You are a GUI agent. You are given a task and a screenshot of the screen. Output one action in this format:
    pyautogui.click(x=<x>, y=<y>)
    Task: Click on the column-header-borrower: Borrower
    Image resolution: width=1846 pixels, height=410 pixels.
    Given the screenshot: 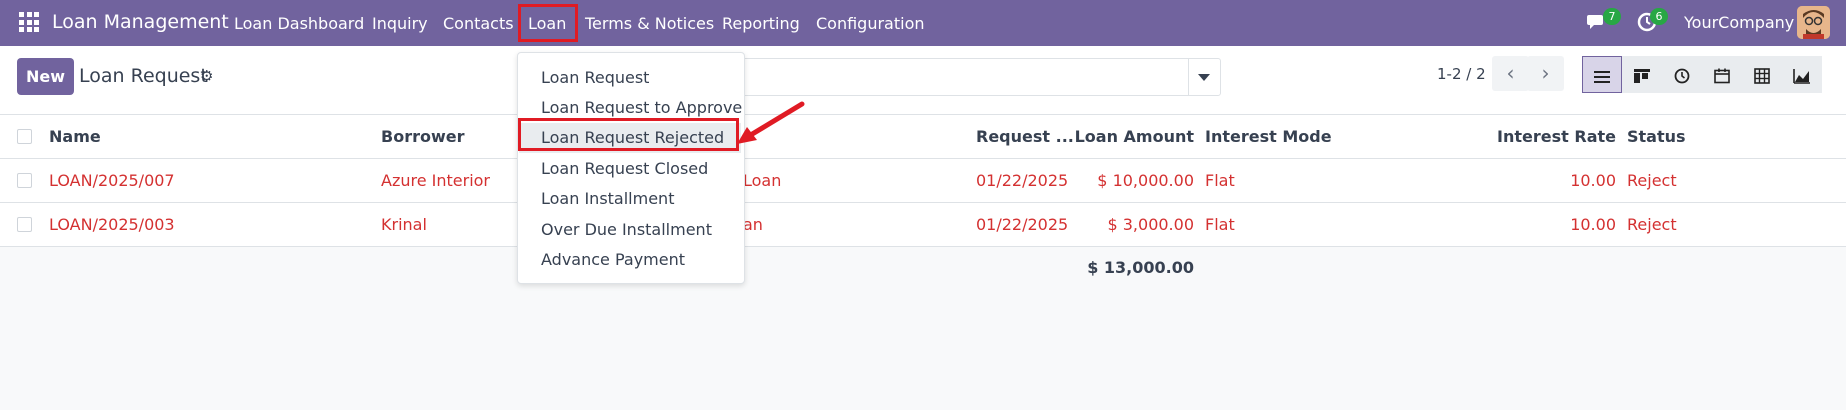 What is the action you would take?
    pyautogui.click(x=422, y=137)
    